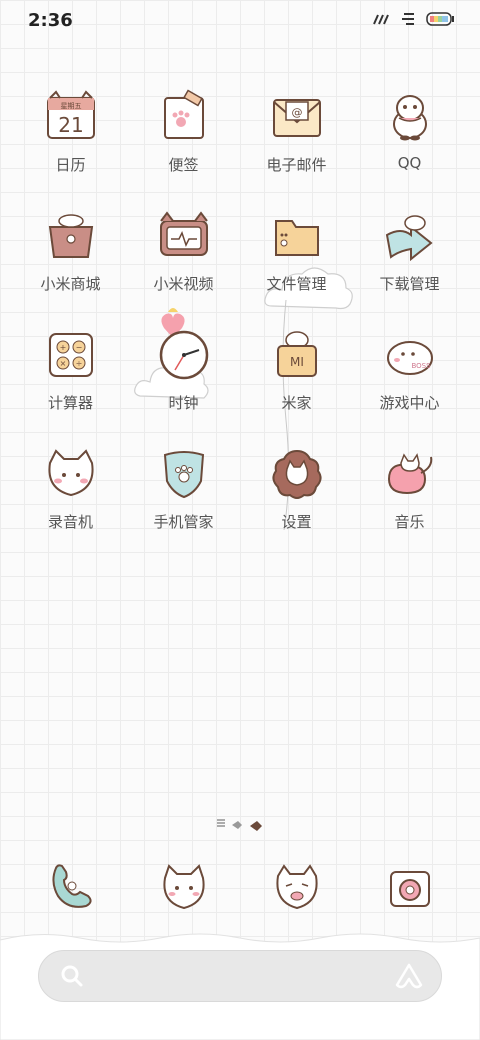 The image size is (480, 1040). Describe the element at coordinates (70, 236) in the screenshot. I see `mi-store-icon` at that location.